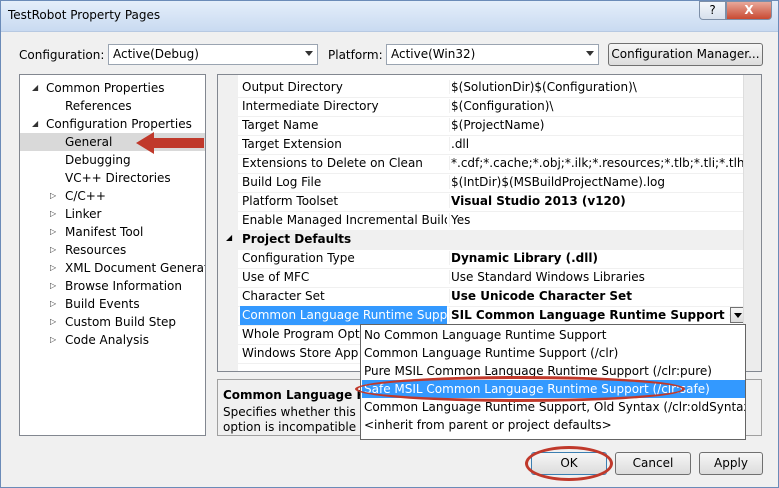 This screenshot has width=779, height=488. I want to click on tree-item-label: Build Events, so click(102, 304).